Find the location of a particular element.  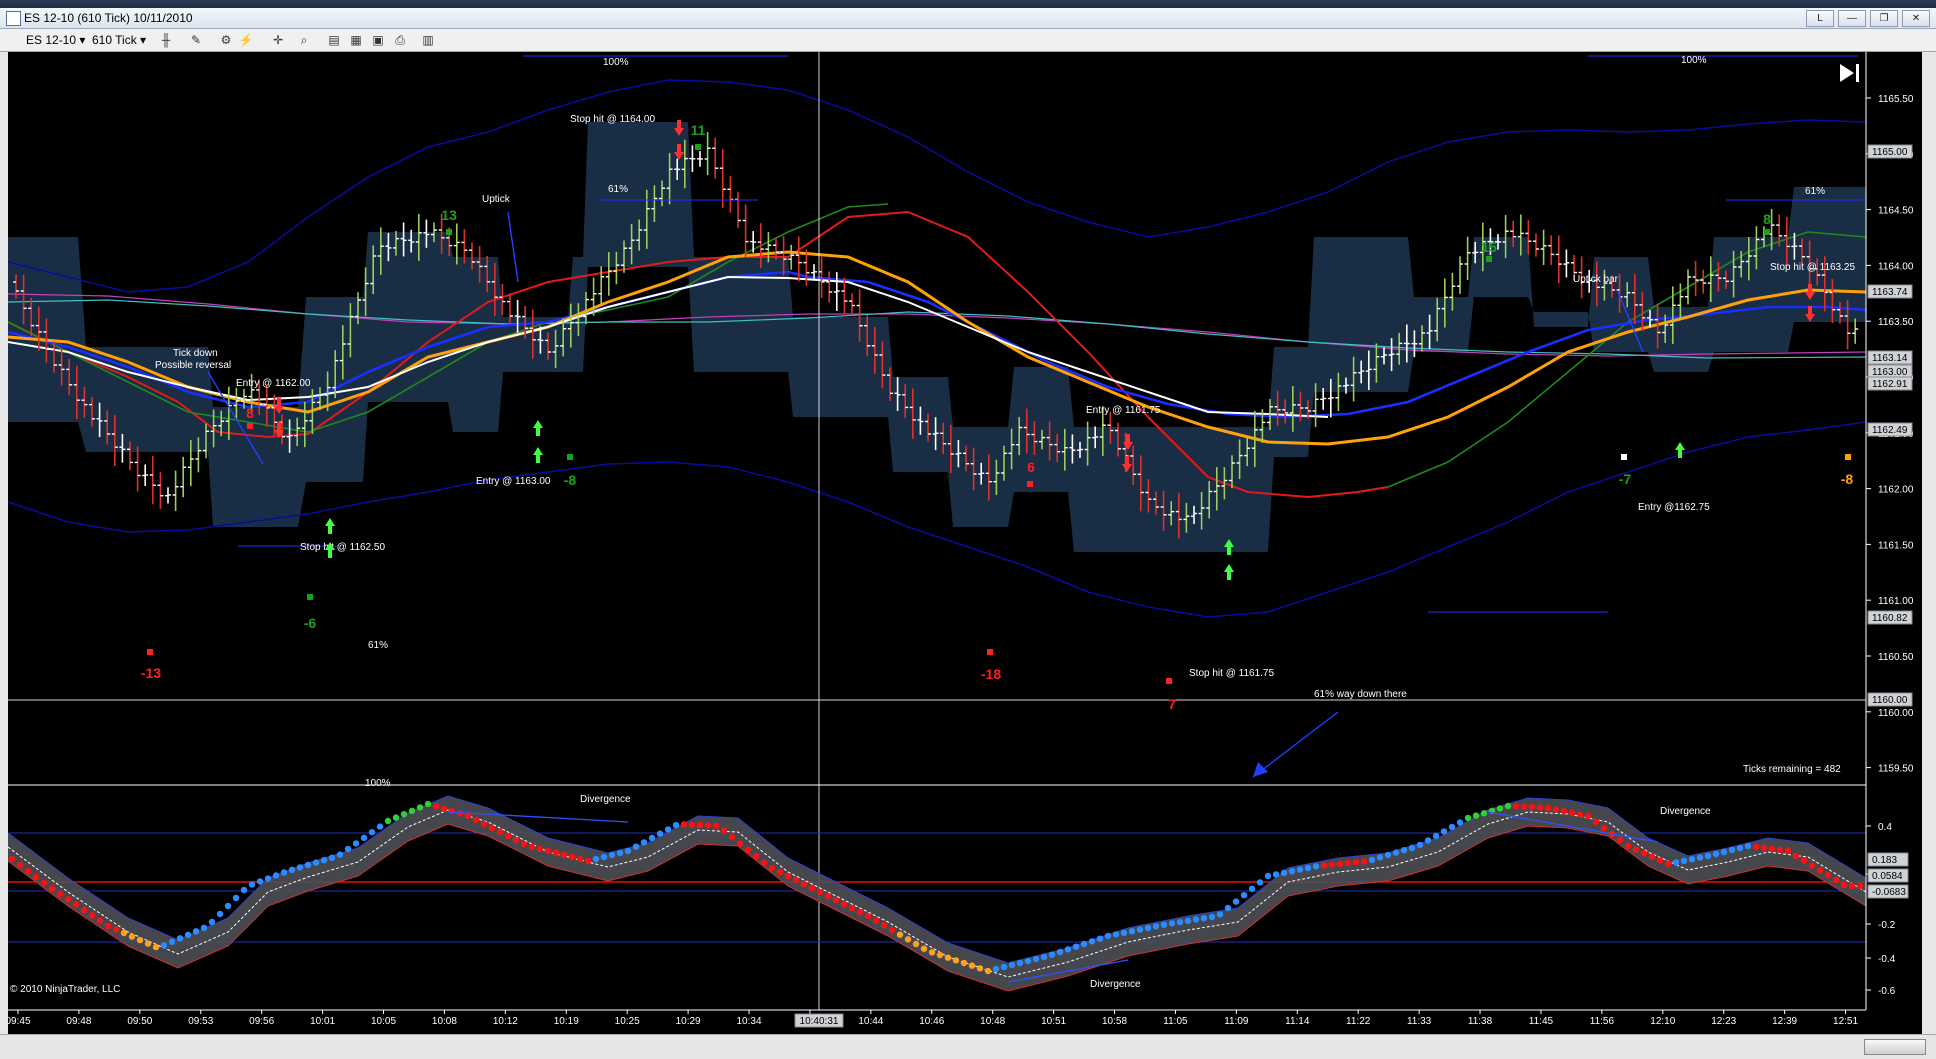

osc-marker-text: -0.0683 is located at coordinates (1889, 892).